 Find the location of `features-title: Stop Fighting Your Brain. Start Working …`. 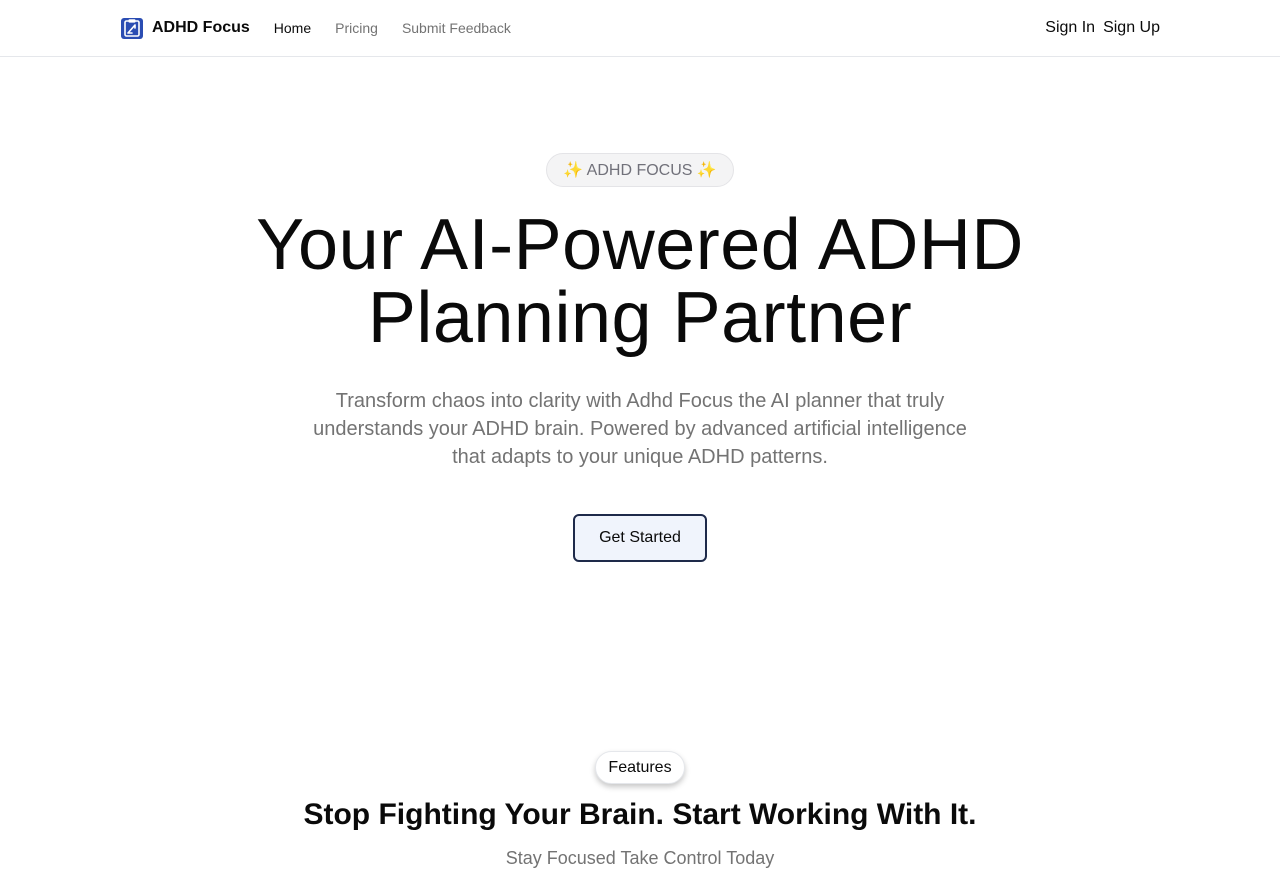

features-title: Stop Fighting Your Brain. Start Working … is located at coordinates (640, 814).